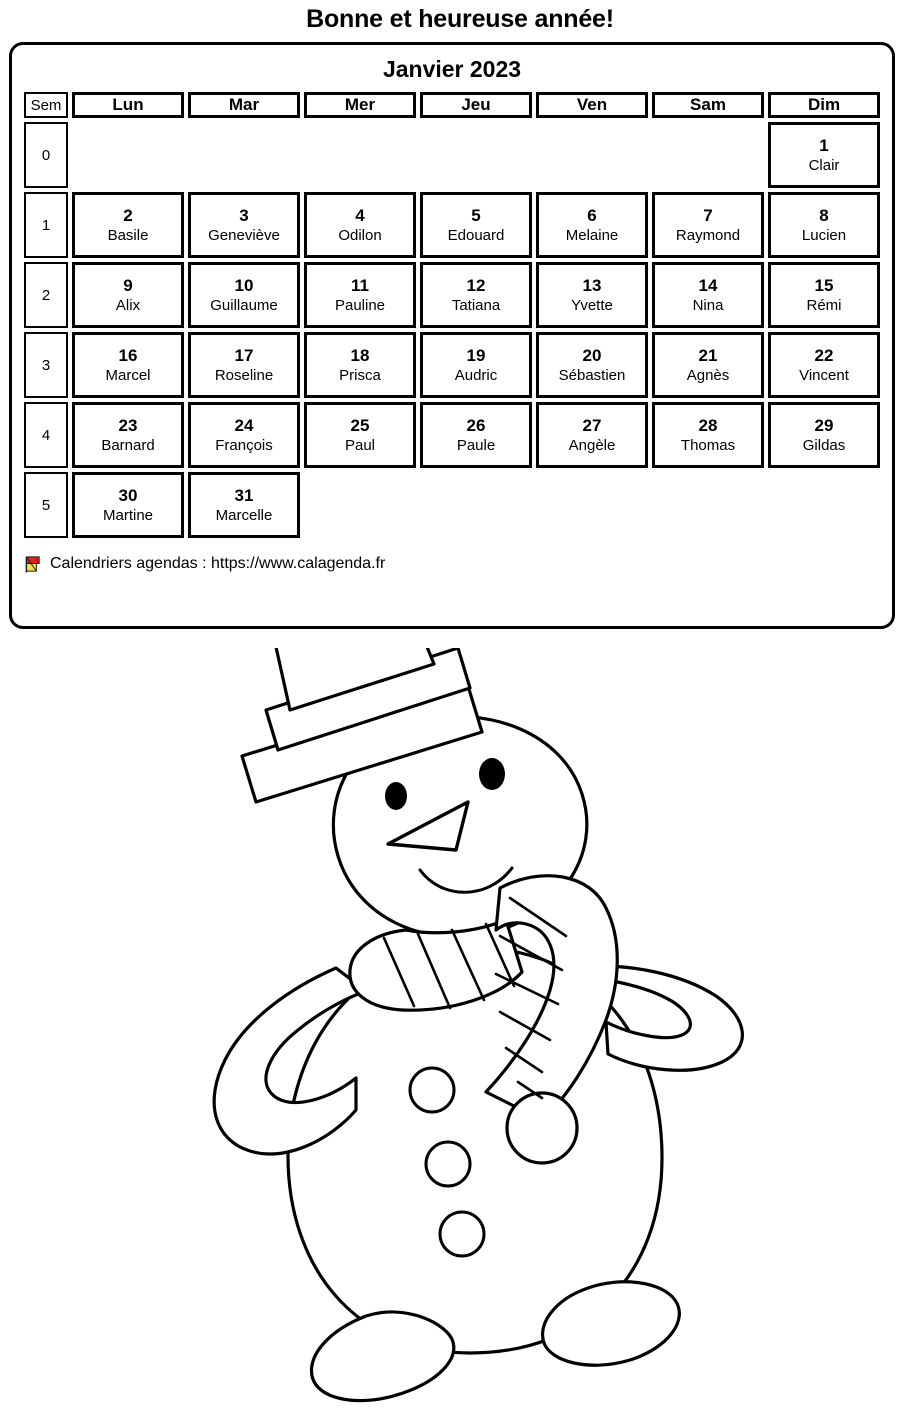 The height and width of the screenshot is (1424, 920). Describe the element at coordinates (360, 376) in the screenshot. I see `day-saint-name: Prisca` at that location.